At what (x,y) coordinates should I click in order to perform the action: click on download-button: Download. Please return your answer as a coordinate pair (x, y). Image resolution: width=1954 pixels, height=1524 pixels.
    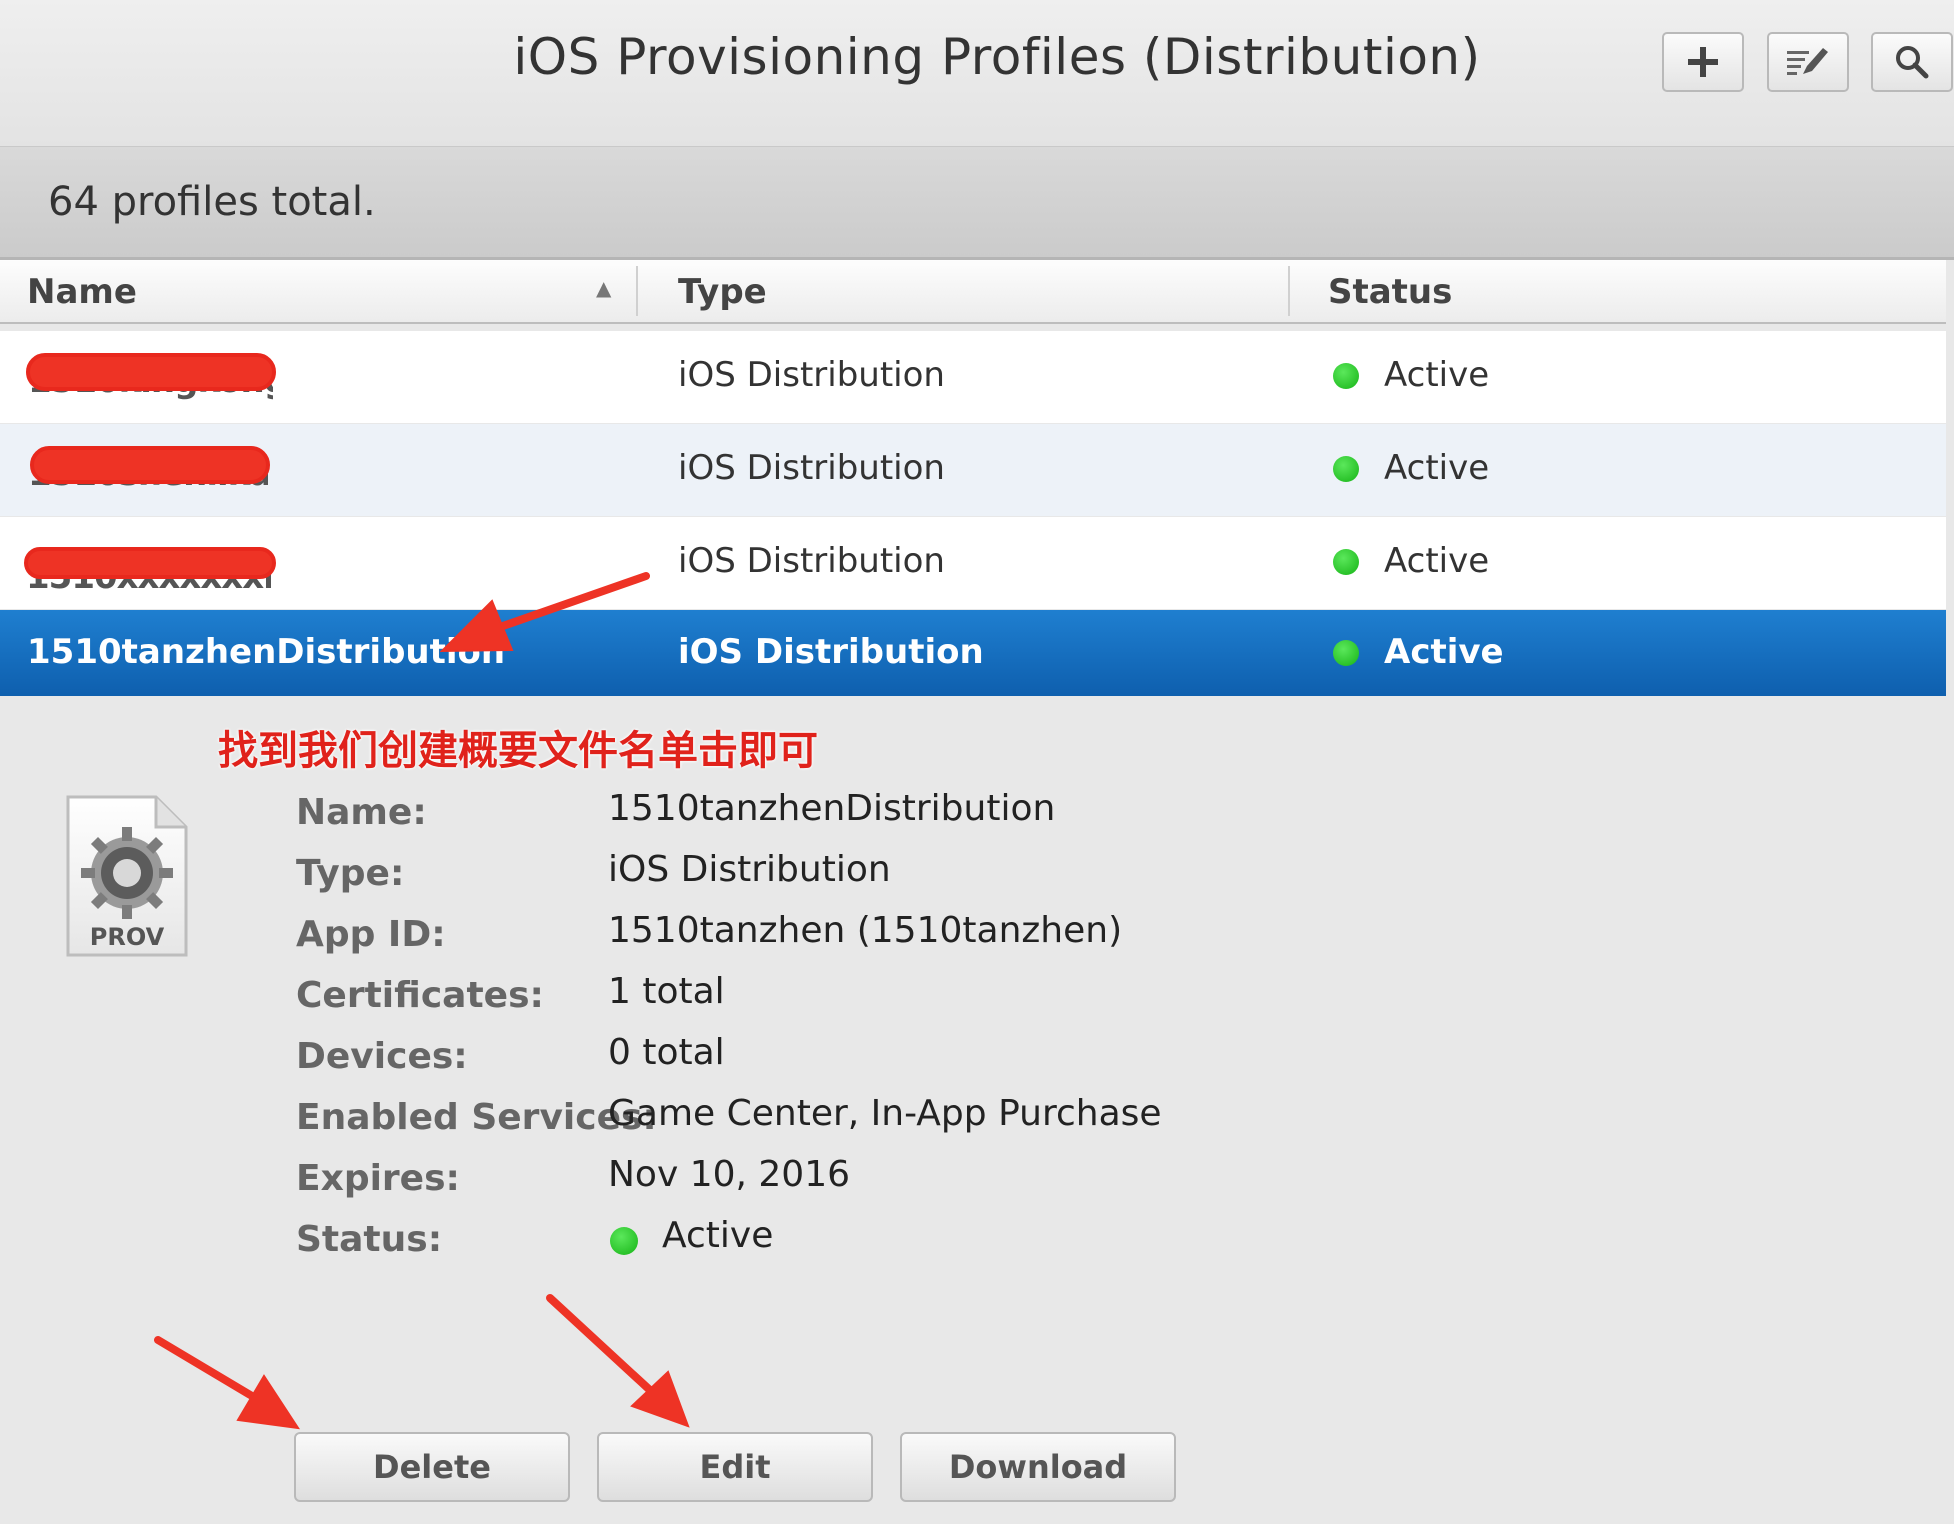
    Looking at the image, I should click on (1038, 1467).